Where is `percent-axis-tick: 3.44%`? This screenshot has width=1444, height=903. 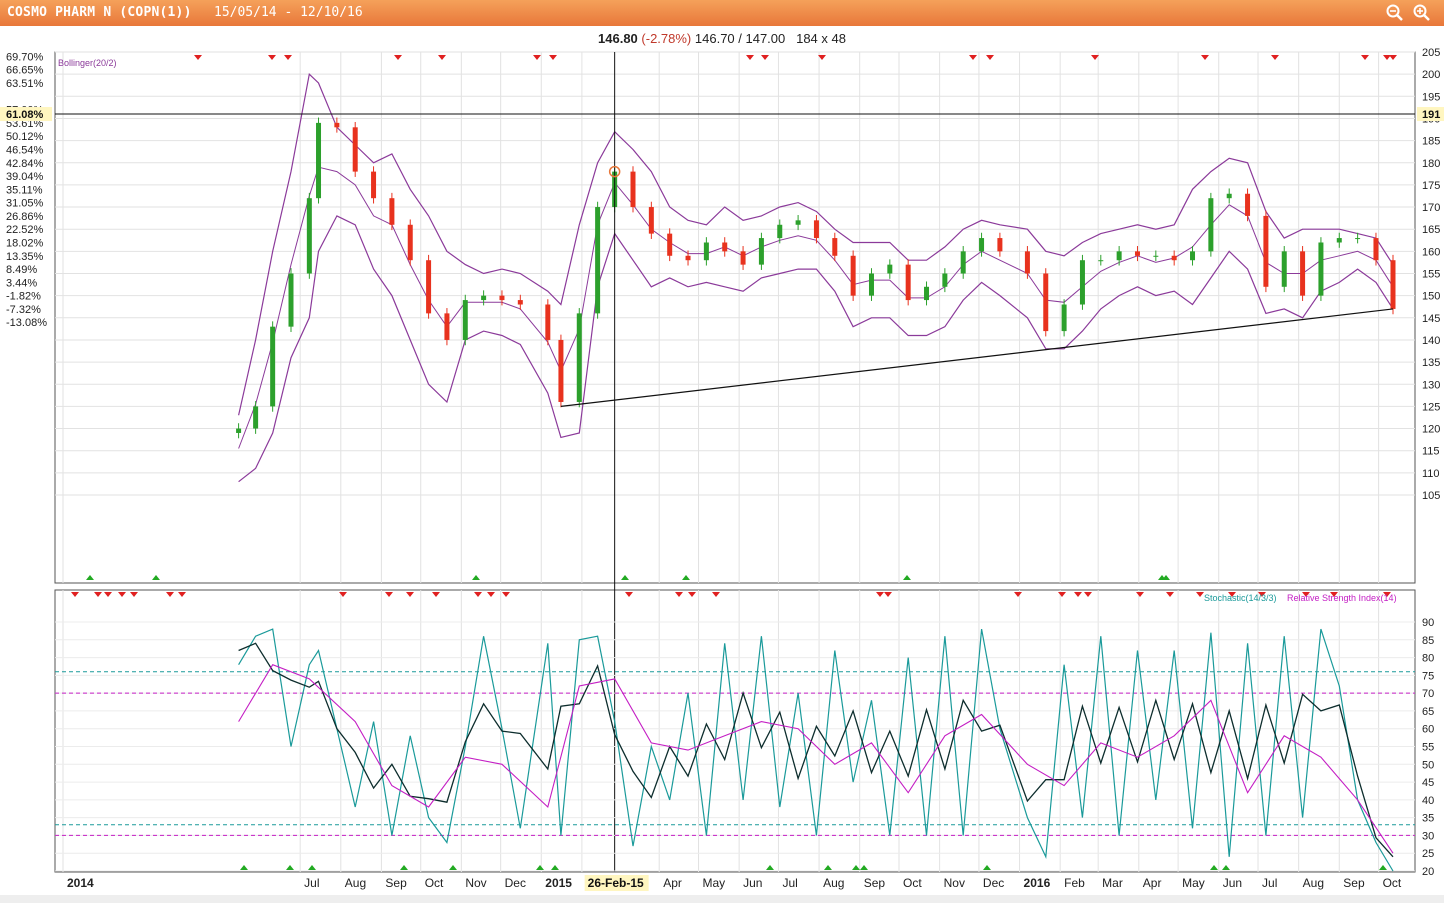 percent-axis-tick: 3.44% is located at coordinates (21, 283).